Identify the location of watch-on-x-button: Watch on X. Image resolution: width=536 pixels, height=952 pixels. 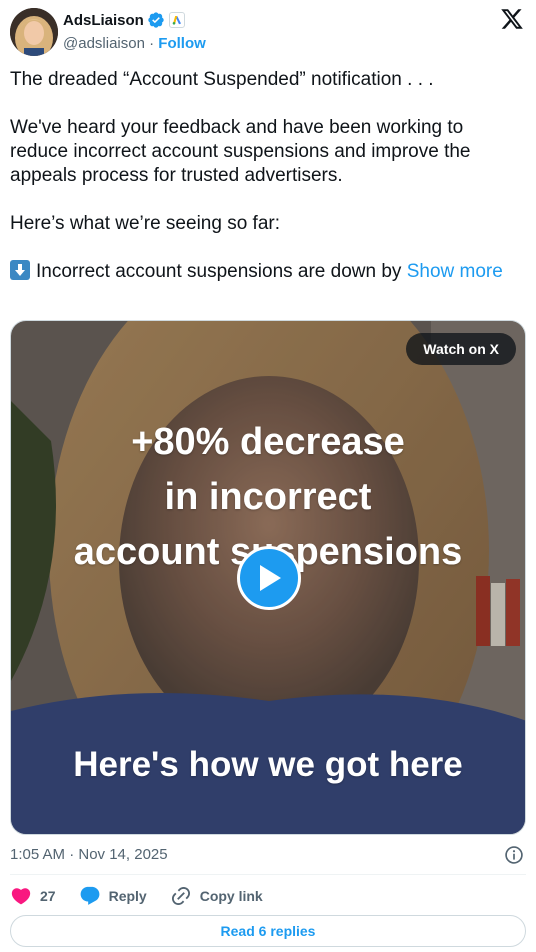
(461, 349).